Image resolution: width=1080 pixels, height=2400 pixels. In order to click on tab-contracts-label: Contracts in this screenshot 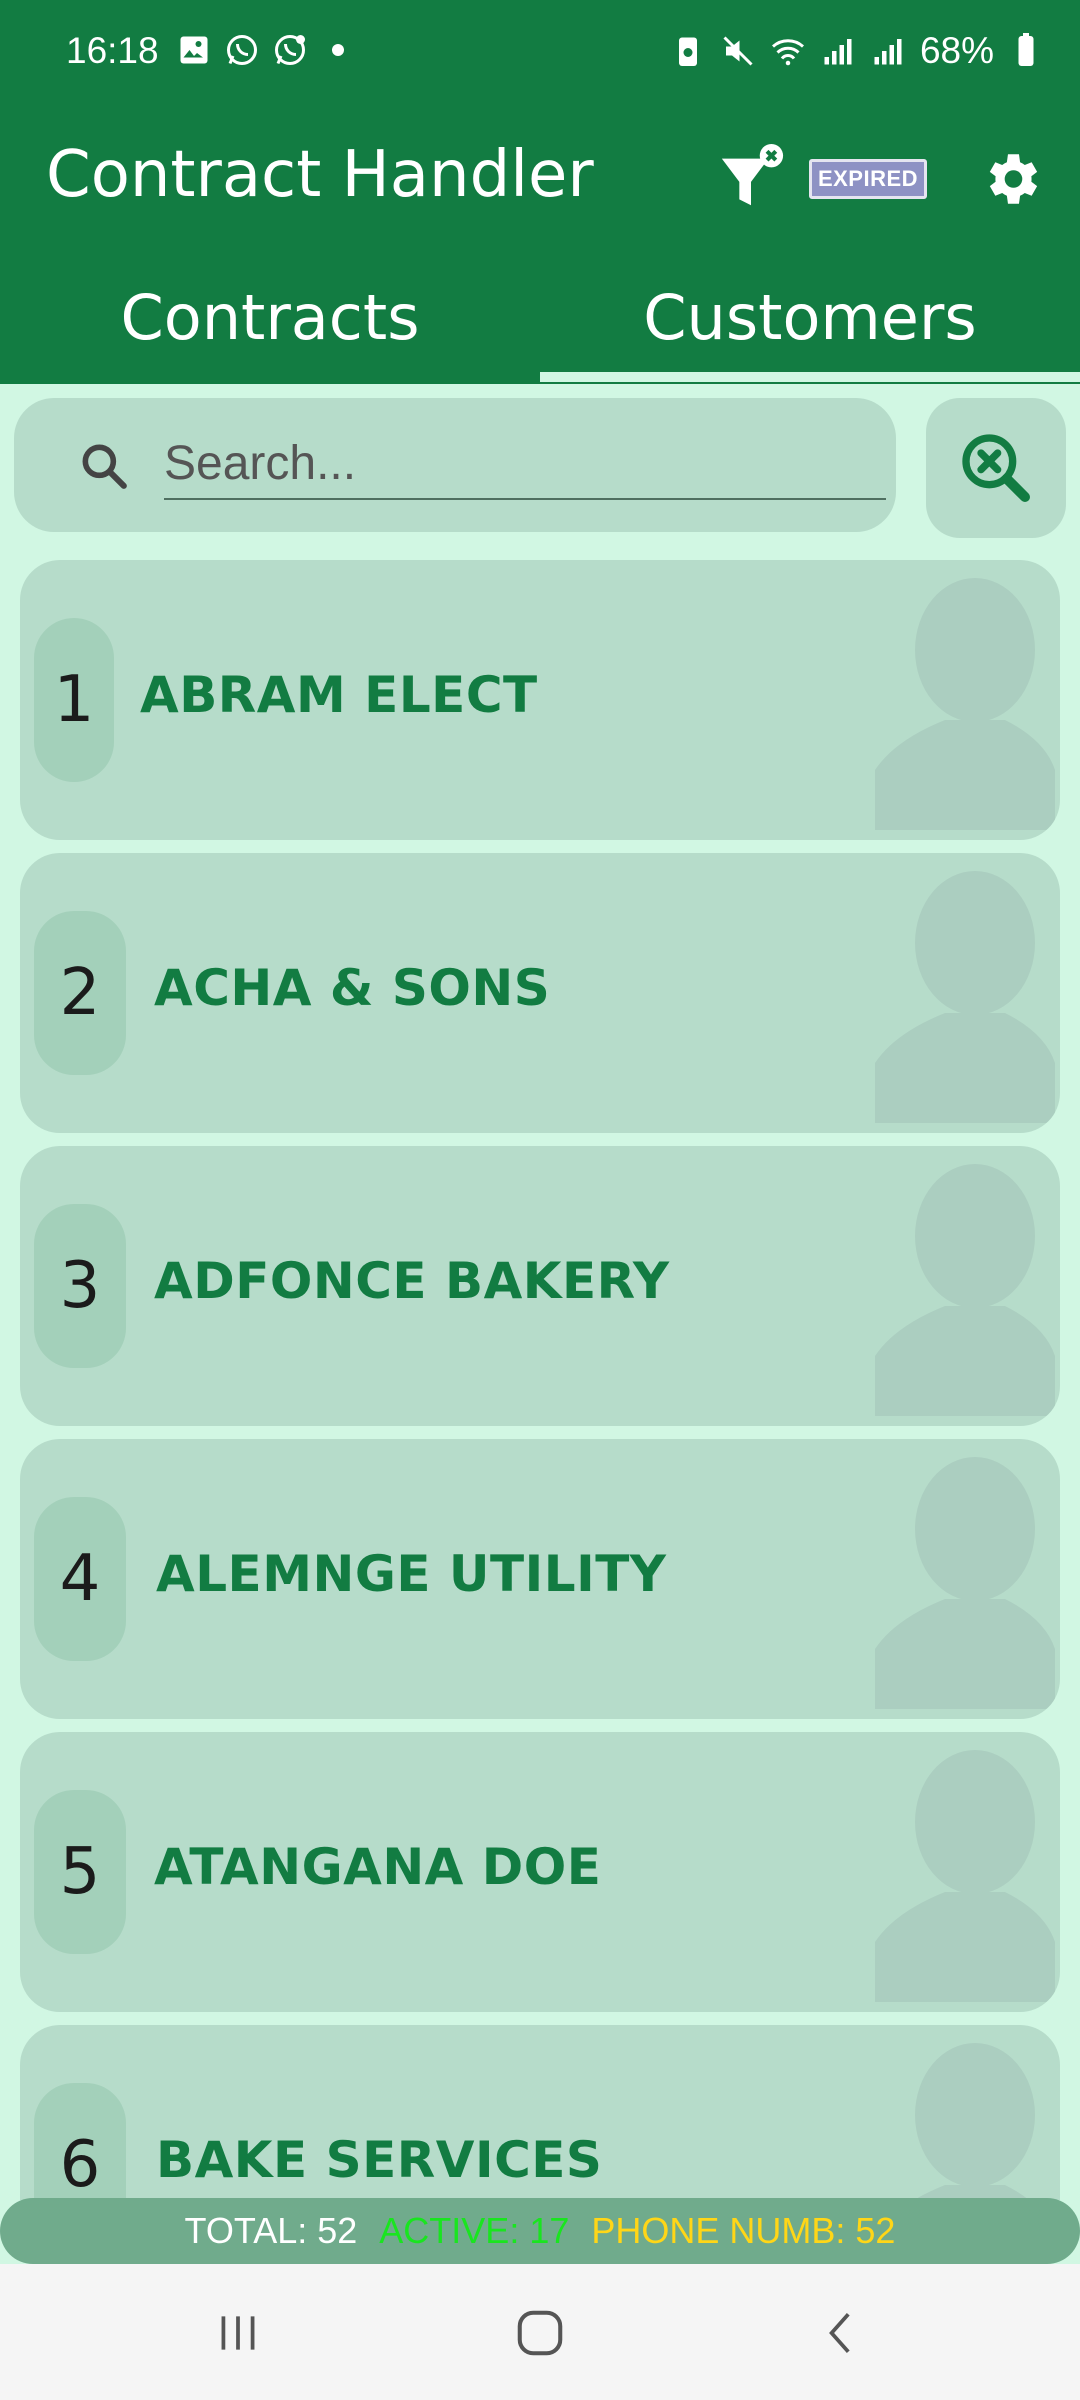, I will do `click(270, 317)`.